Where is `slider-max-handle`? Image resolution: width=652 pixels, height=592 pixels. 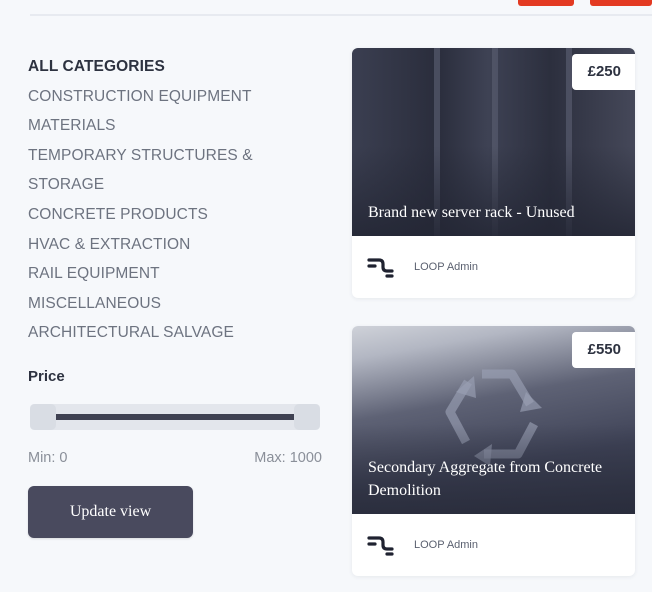
slider-max-handle is located at coordinates (307, 417).